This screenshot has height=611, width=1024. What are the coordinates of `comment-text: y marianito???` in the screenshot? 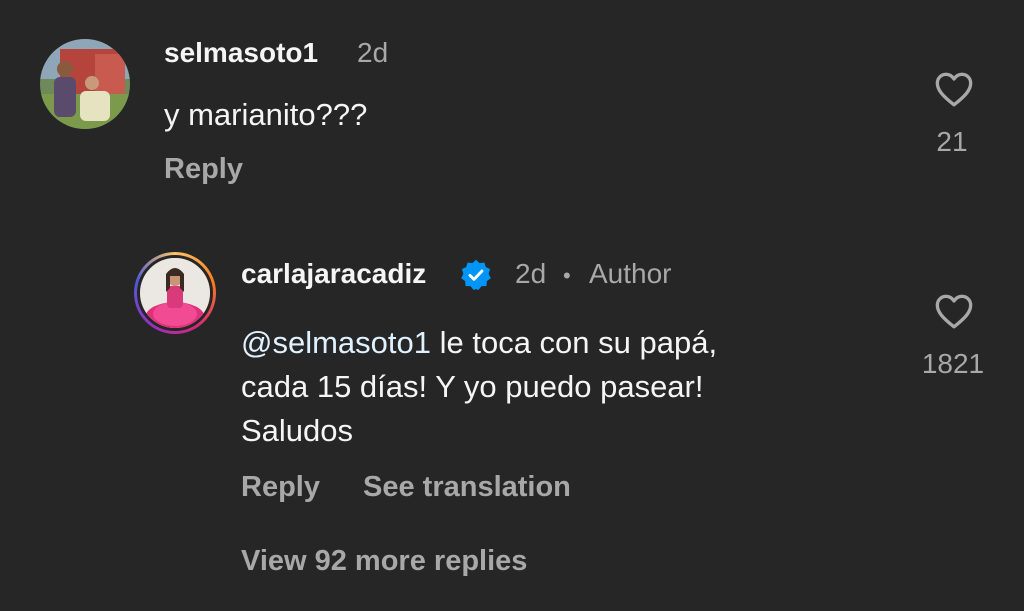 It's located at (266, 114).